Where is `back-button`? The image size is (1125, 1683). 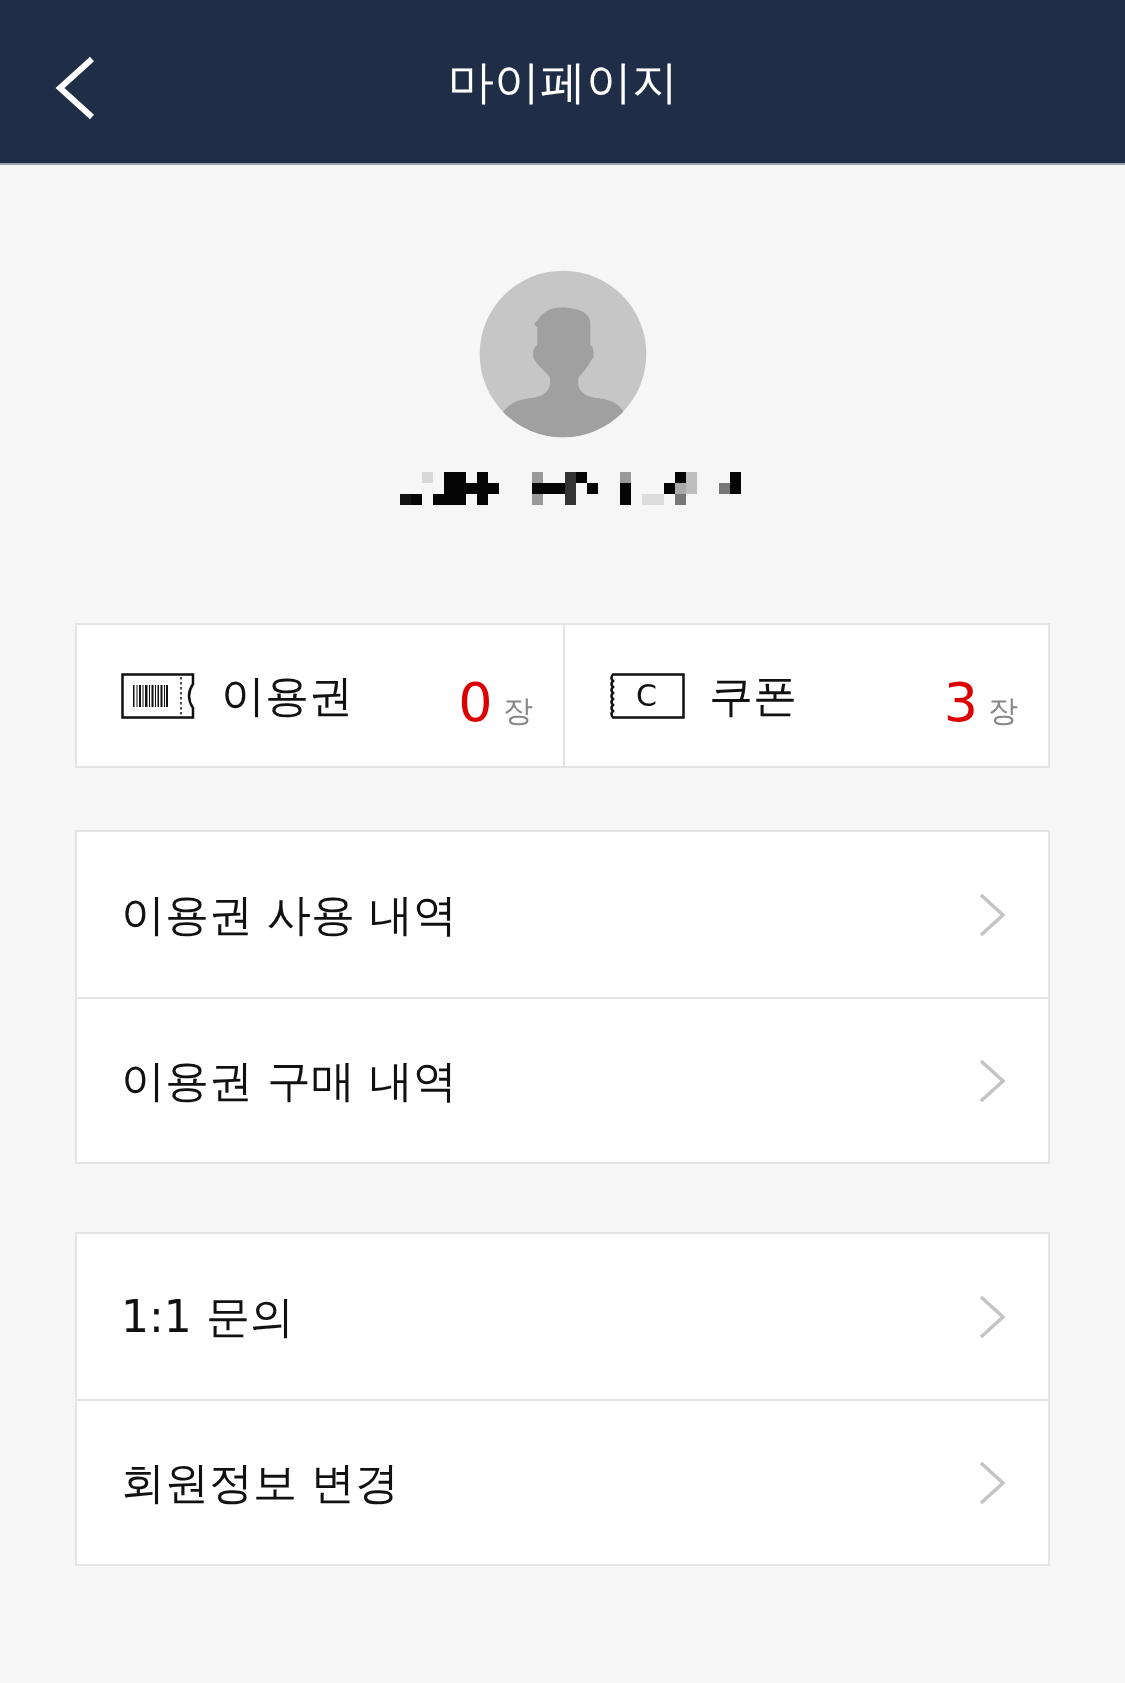 back-button is located at coordinates (75, 88).